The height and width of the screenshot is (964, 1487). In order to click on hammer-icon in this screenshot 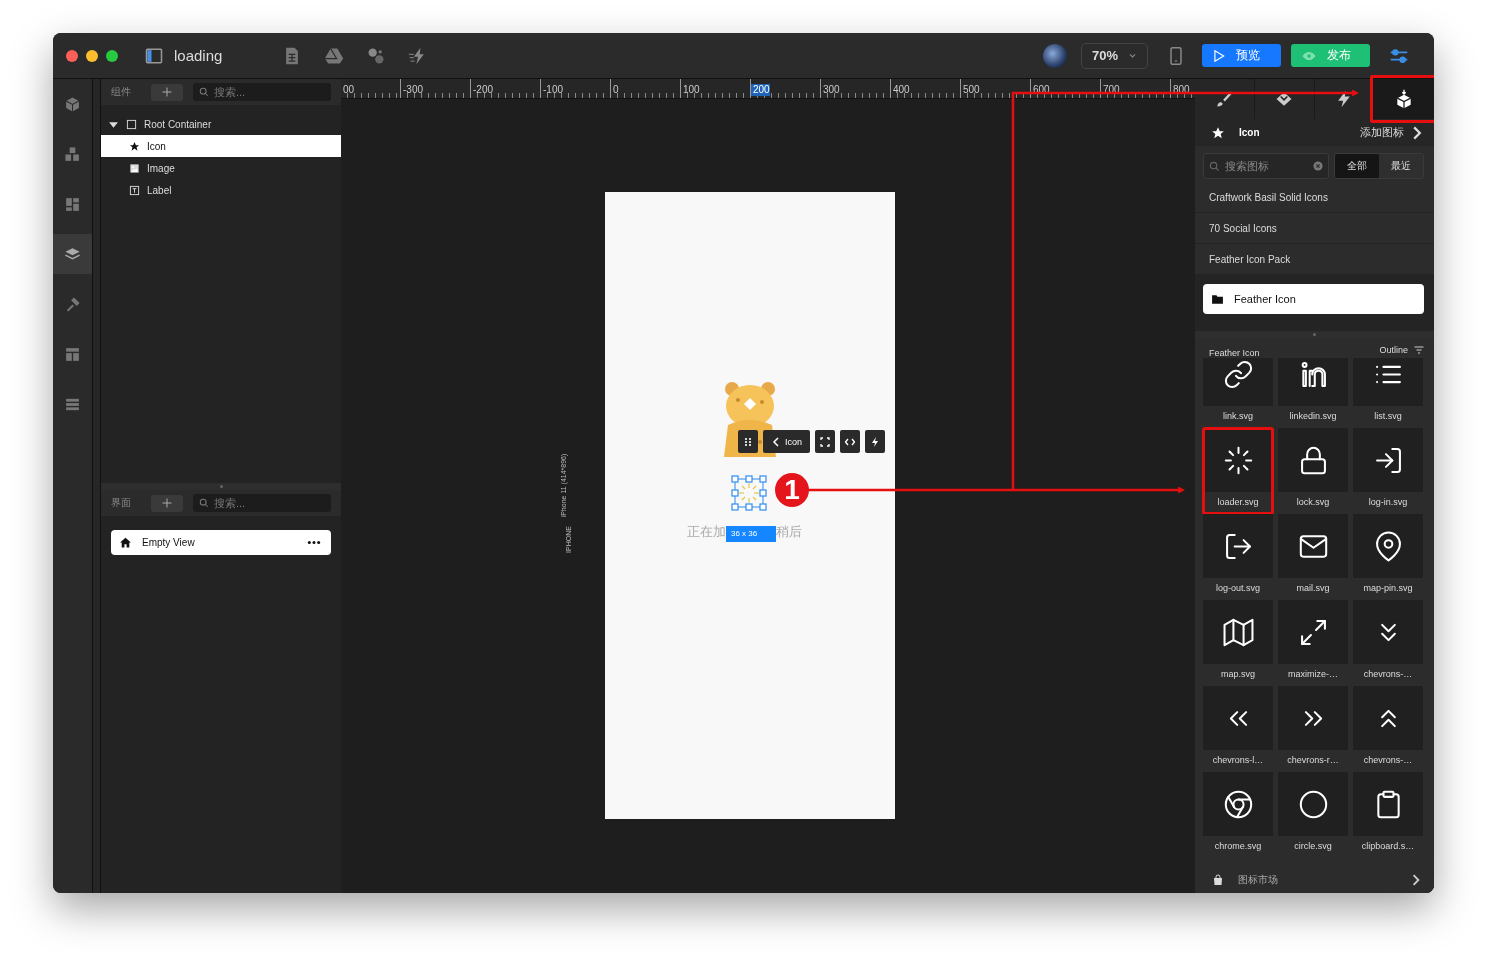, I will do `click(72, 304)`.